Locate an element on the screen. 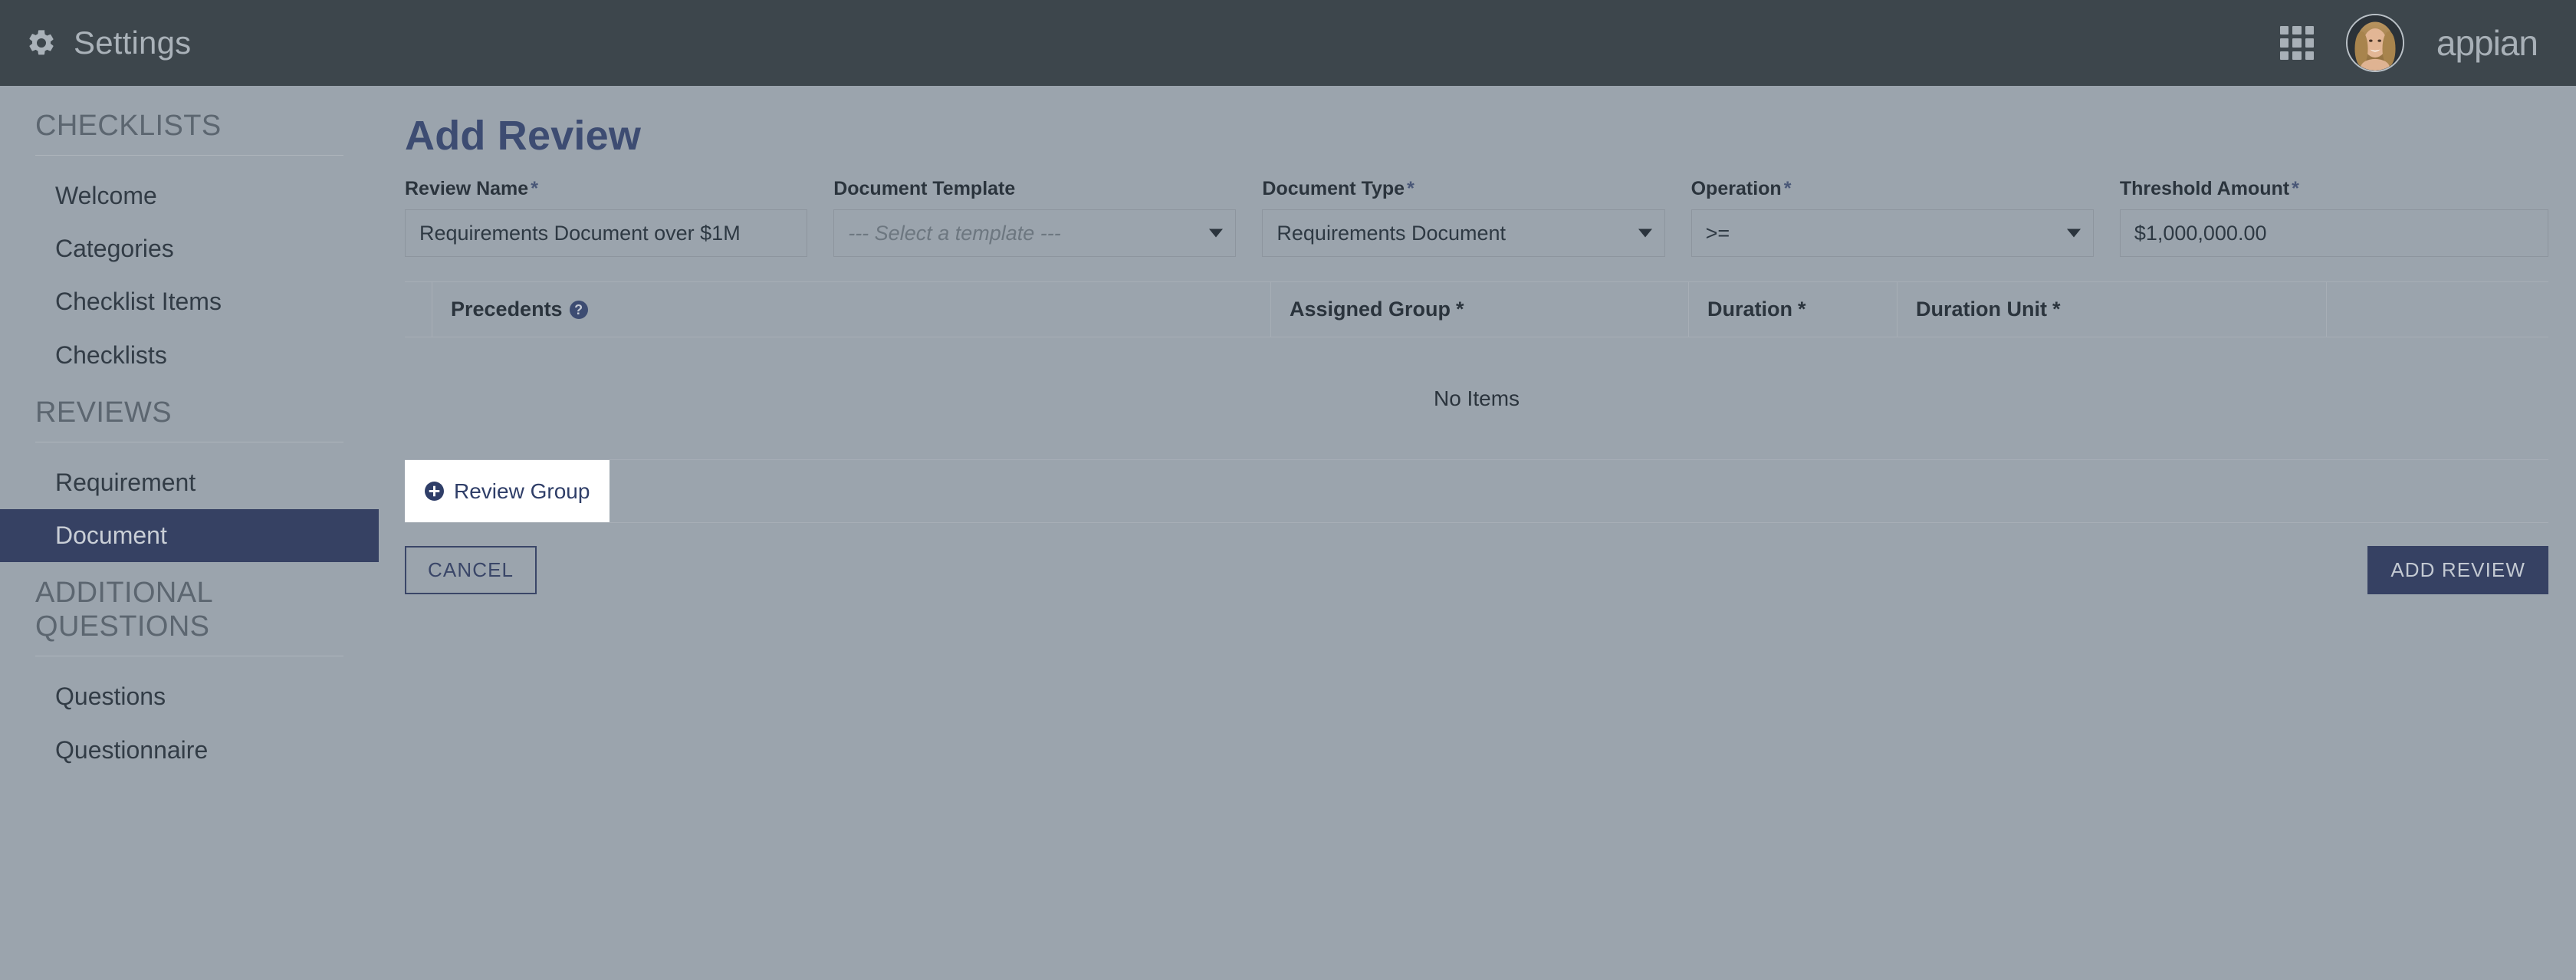 This screenshot has height=980, width=2576. grid-footer-row: Review Group is located at coordinates (1476, 492).